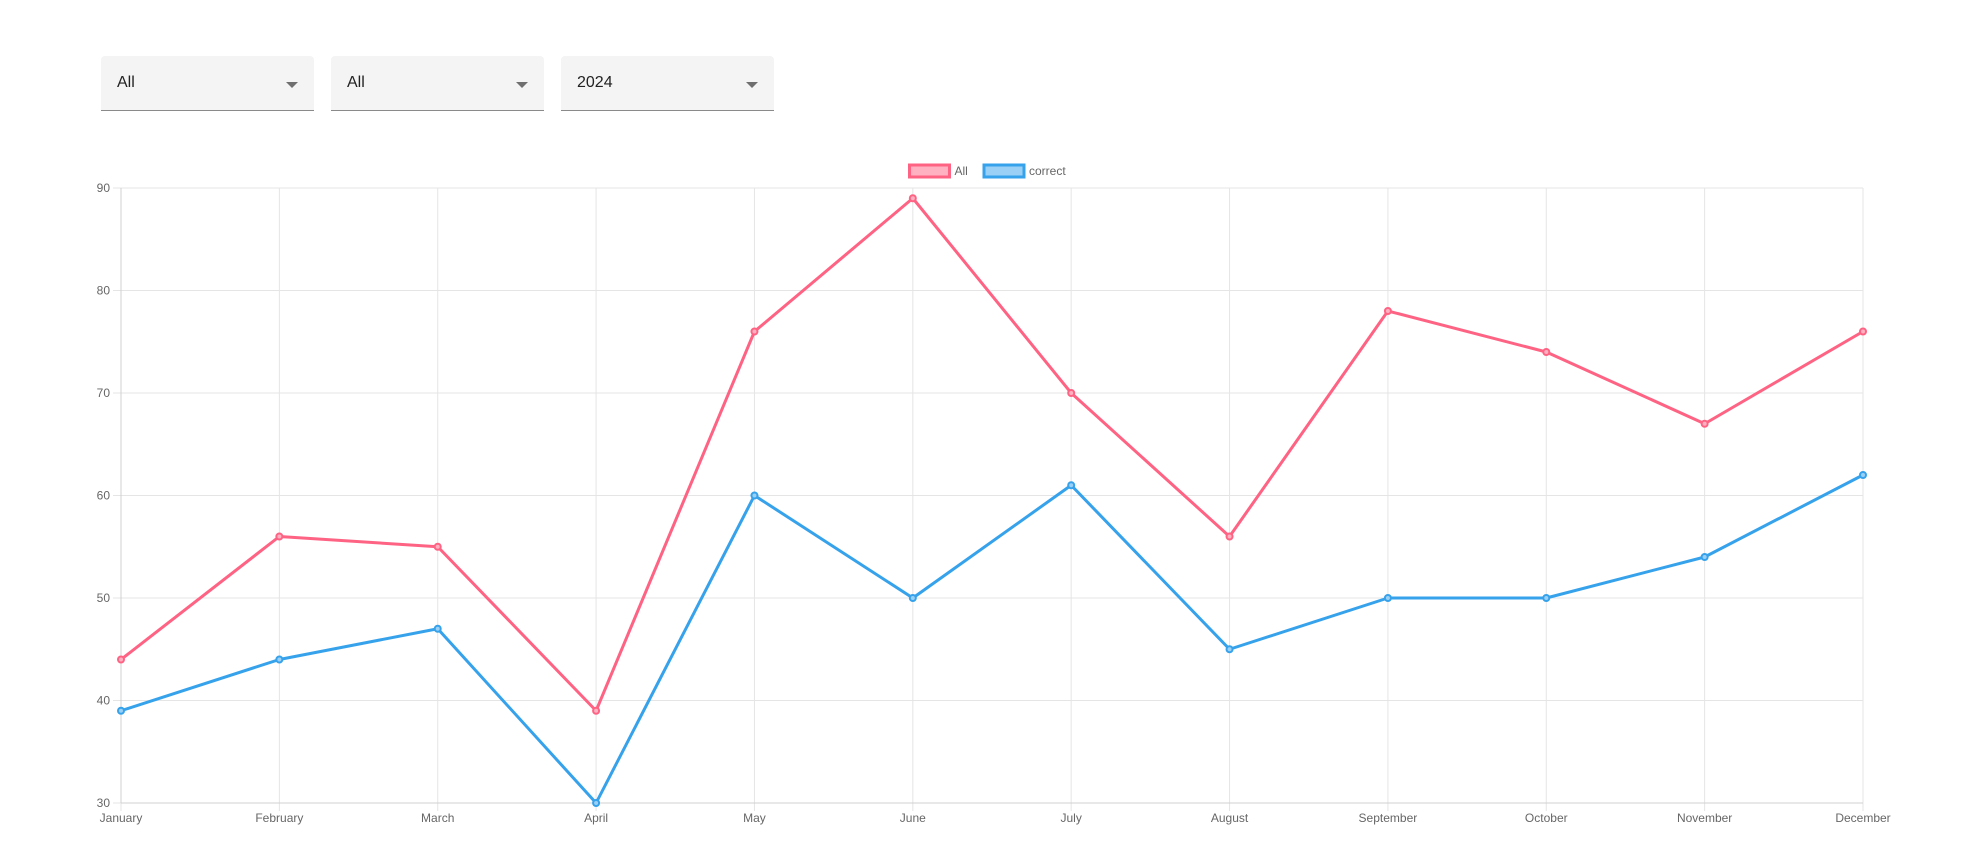  What do you see at coordinates (961, 171) in the screenshot?
I see `legend-label: All` at bounding box center [961, 171].